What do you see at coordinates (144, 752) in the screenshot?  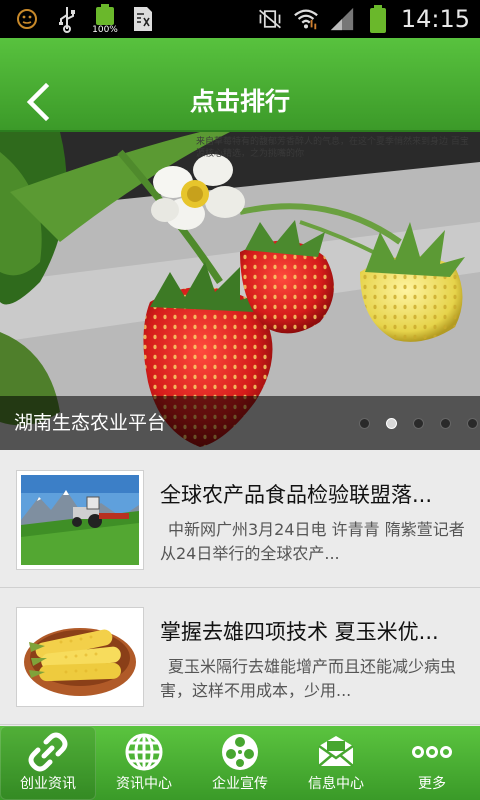 I see `globe-icon` at bounding box center [144, 752].